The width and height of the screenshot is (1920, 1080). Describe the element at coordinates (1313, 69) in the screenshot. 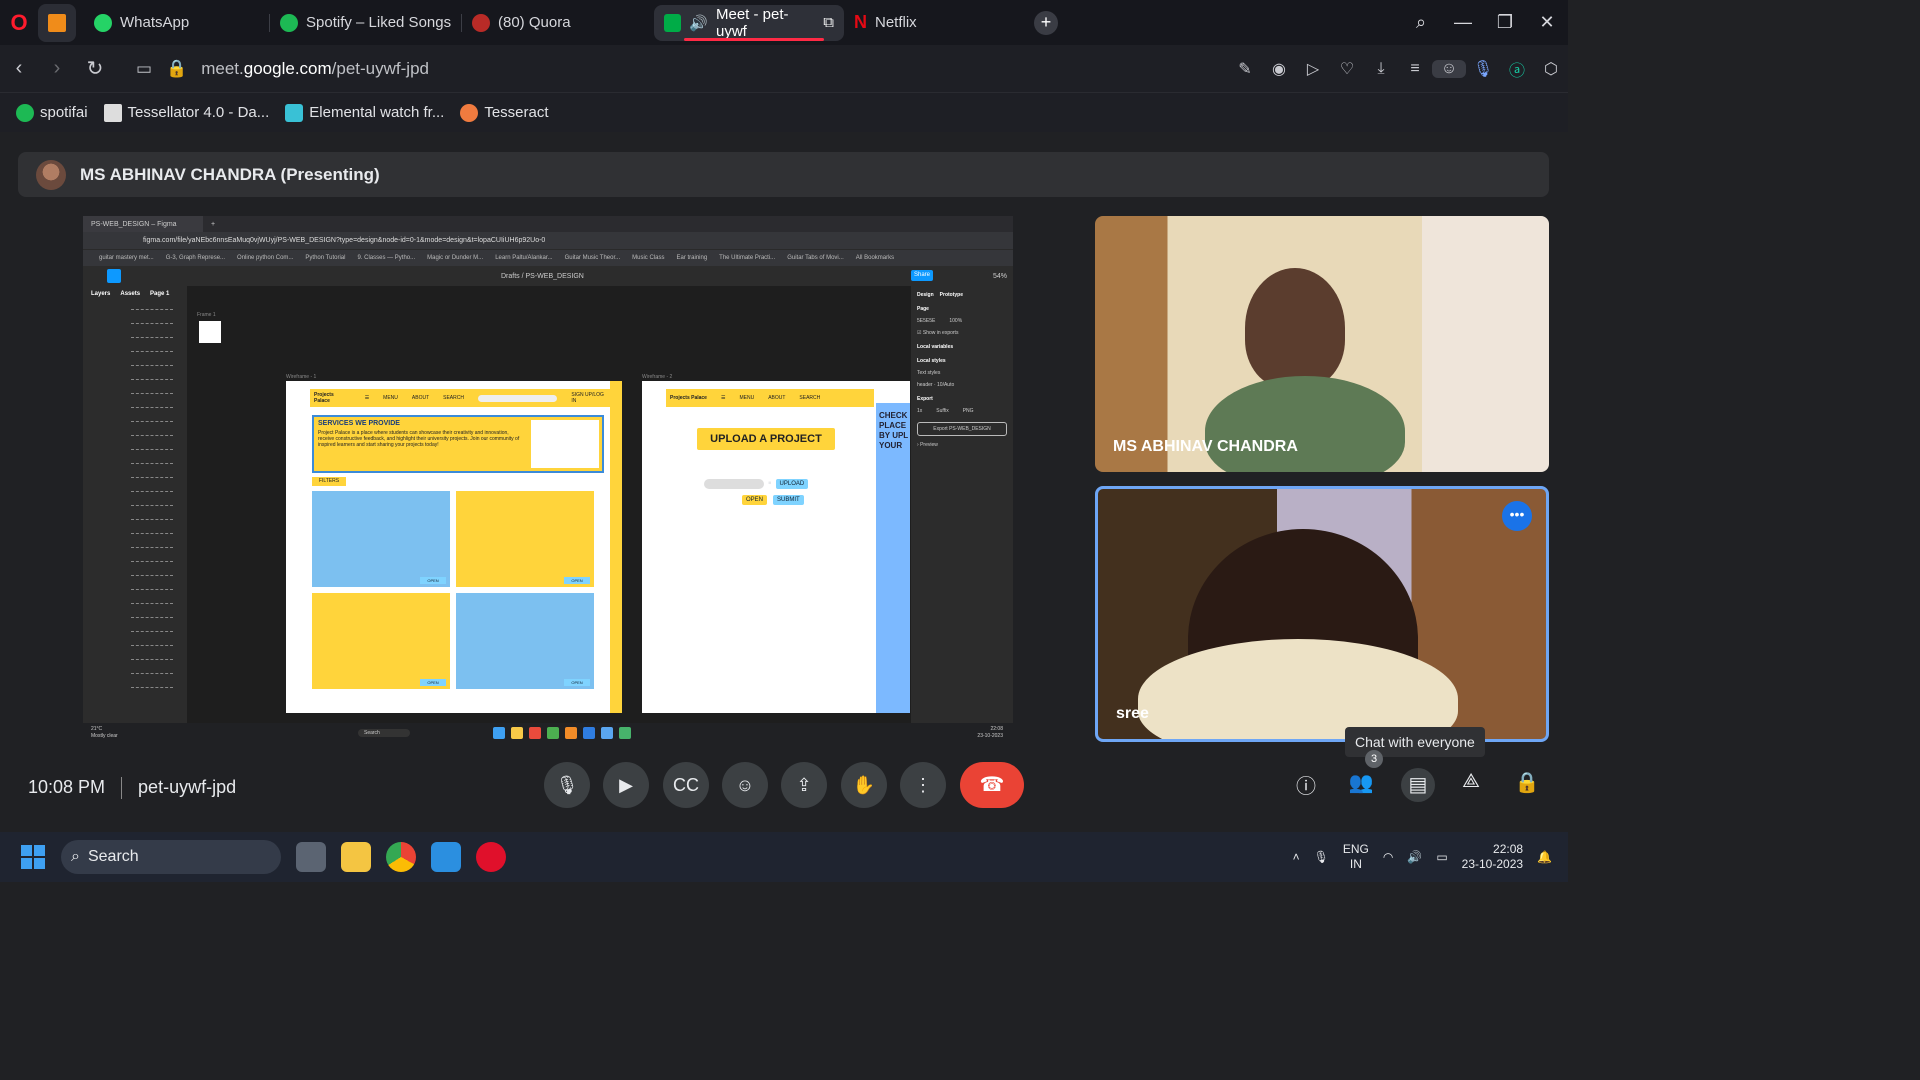

I see `send-icon: ▷` at that location.